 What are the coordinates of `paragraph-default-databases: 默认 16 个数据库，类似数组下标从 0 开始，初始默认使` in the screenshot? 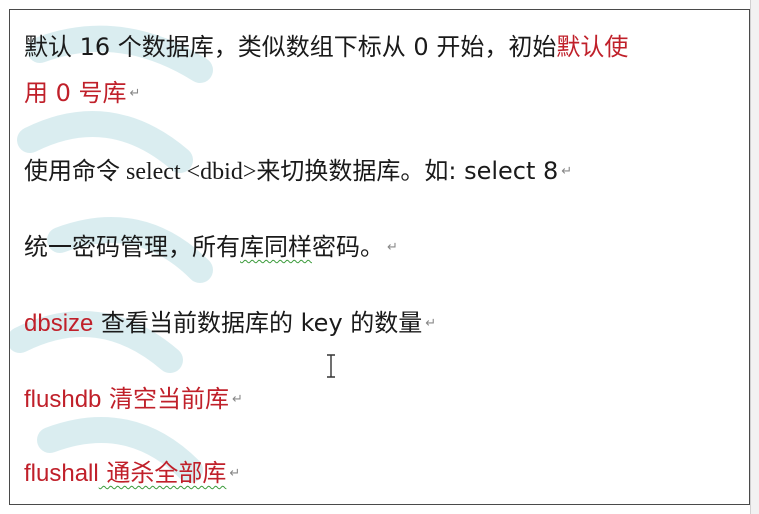 It's located at (326, 47).